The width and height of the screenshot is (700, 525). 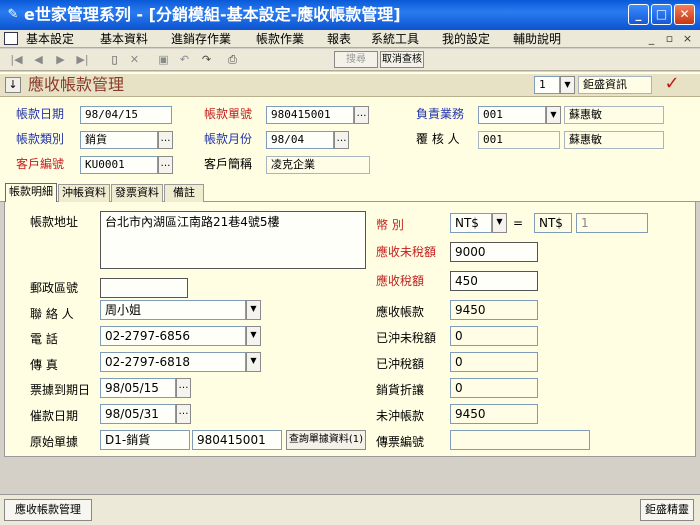 What do you see at coordinates (318, 165) in the screenshot?
I see `customer-abbr: 凌克企業` at bounding box center [318, 165].